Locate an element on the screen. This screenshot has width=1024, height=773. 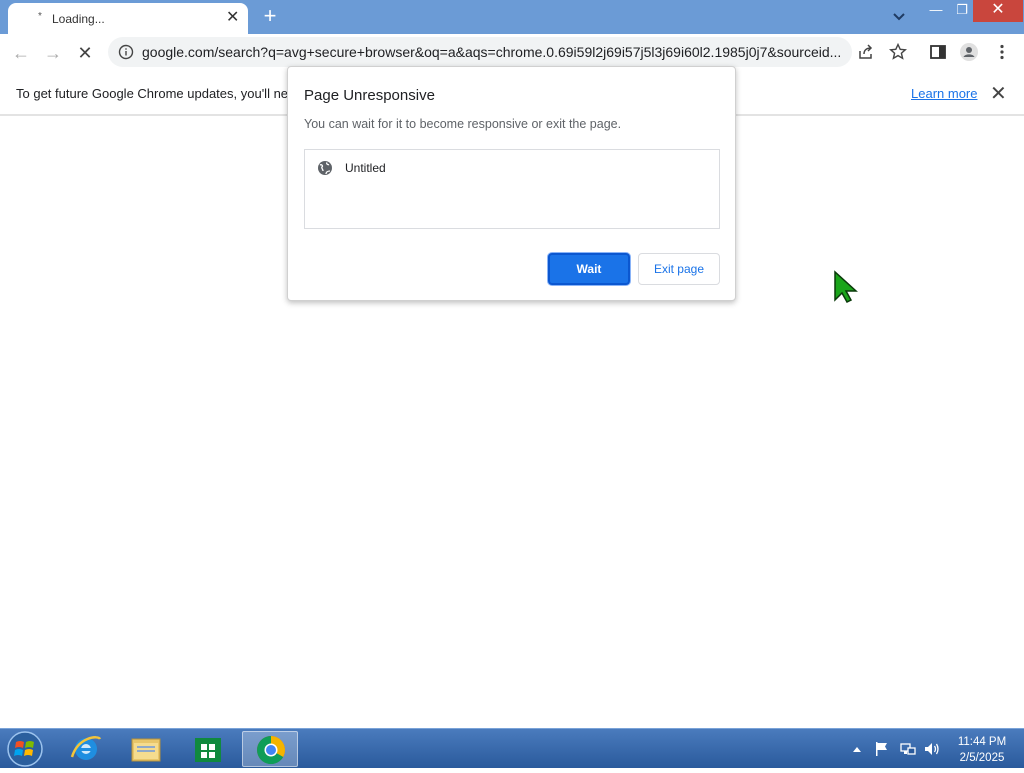
more-menu-icon is located at coordinates (1002, 52).